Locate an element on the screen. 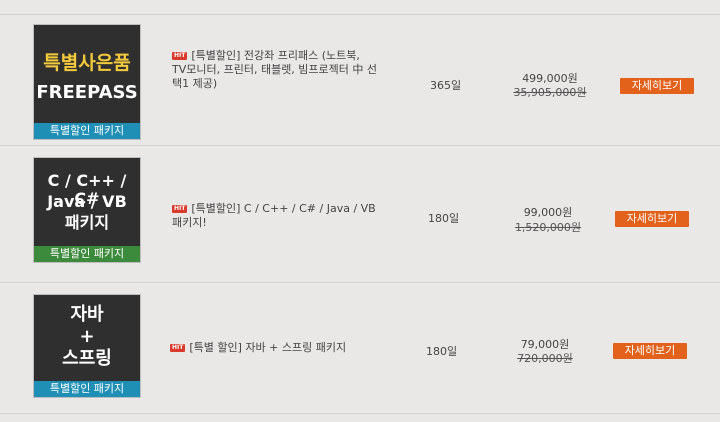 The width and height of the screenshot is (720, 422). original-price: 1,520,000원 is located at coordinates (548, 227).